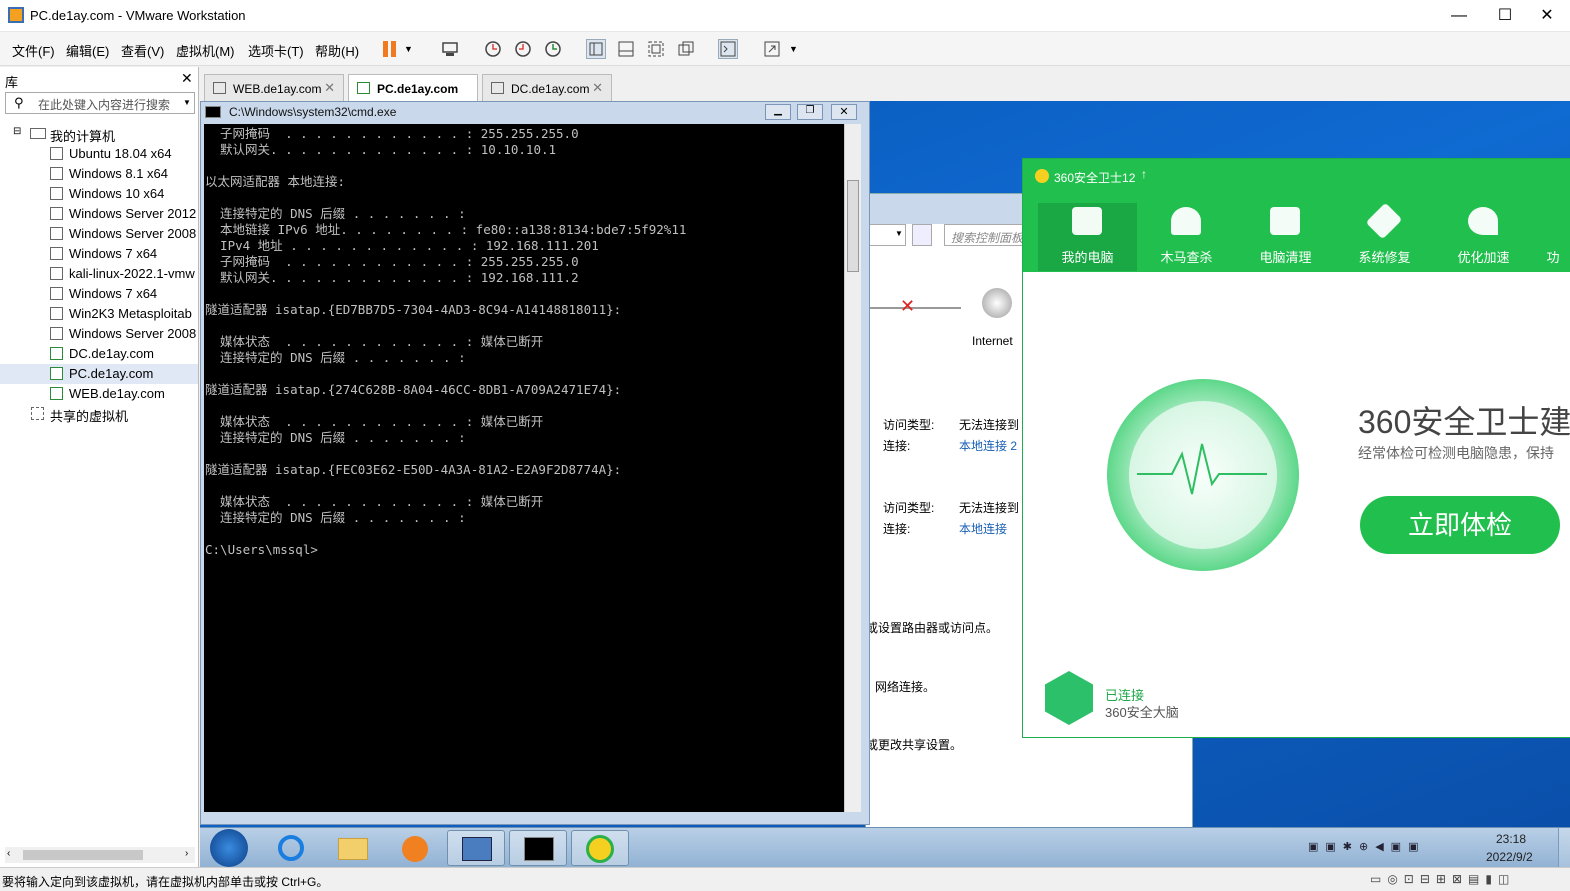 This screenshot has width=1570, height=891. I want to click on console-view-icon, so click(728, 49).